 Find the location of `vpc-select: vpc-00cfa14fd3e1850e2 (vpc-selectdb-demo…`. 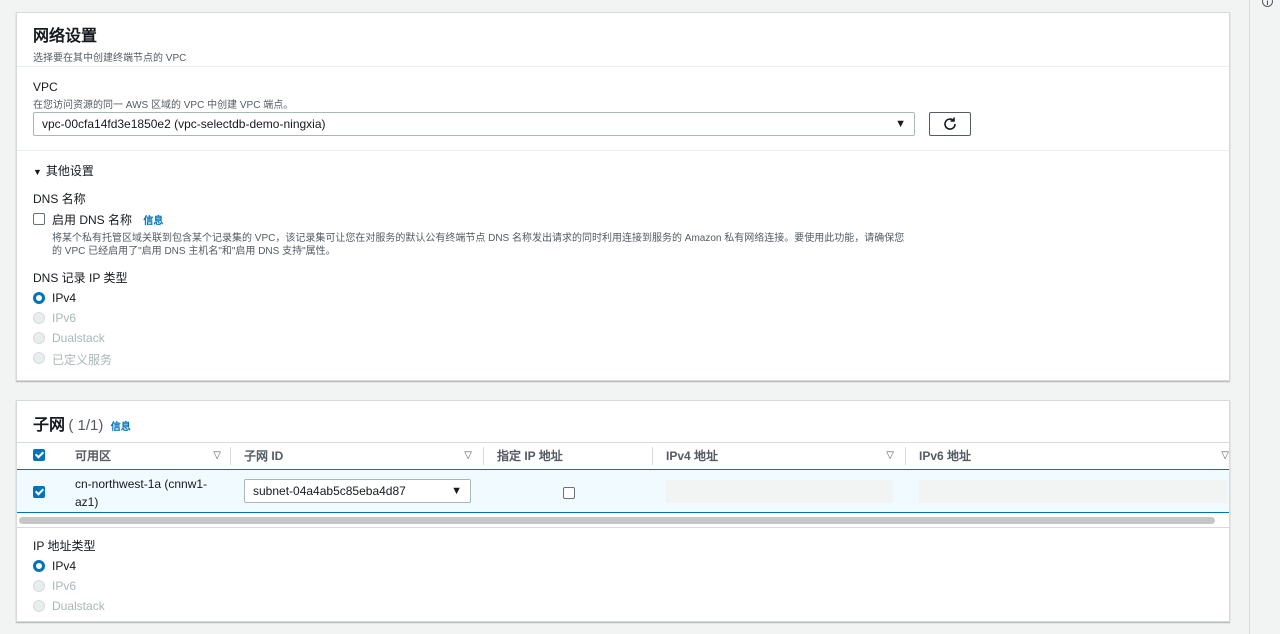

vpc-select: vpc-00cfa14fd3e1850e2 (vpc-selectdb-demo… is located at coordinates (474, 124).